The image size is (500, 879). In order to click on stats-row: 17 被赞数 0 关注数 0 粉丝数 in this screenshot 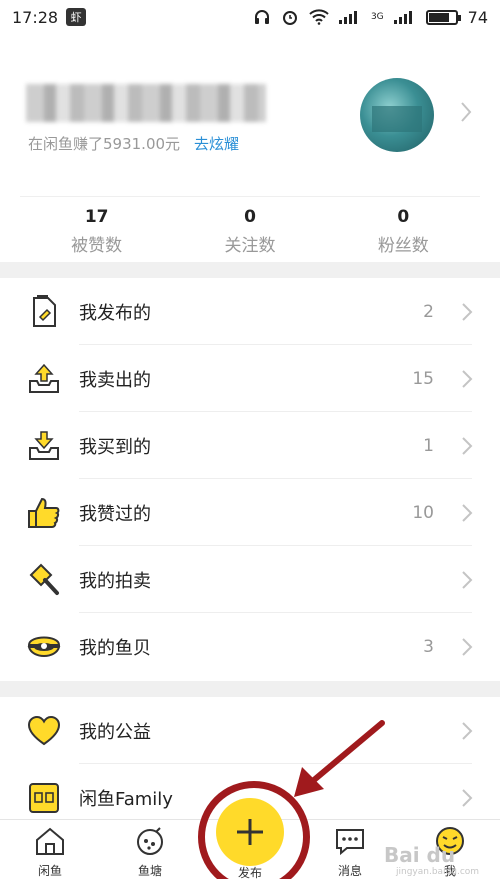, I will do `click(250, 229)`.